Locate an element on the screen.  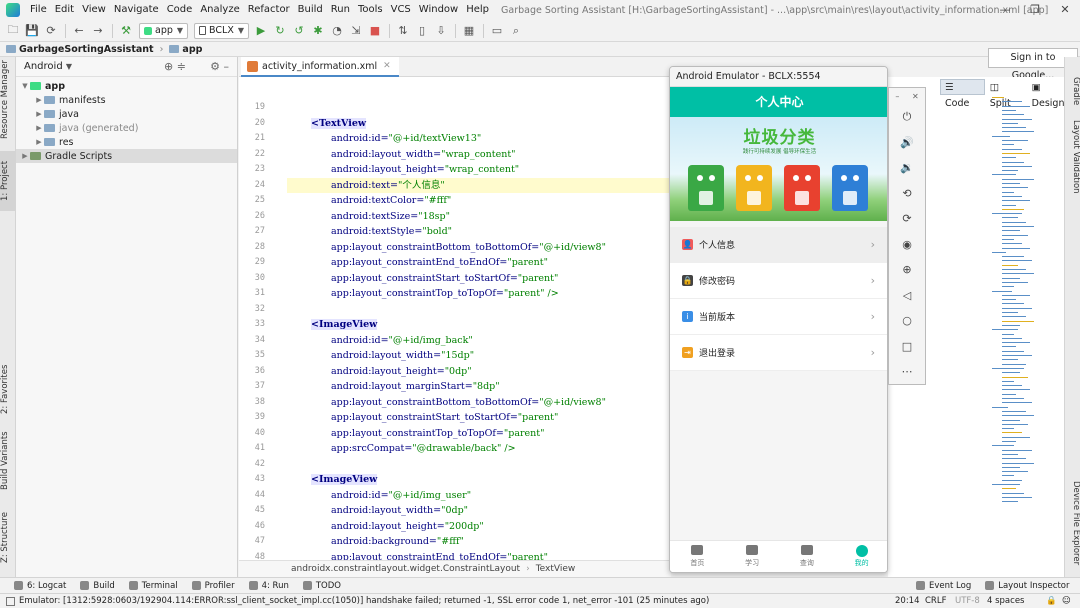
sync-icon: ⟳ is located at coordinates (51, 31).